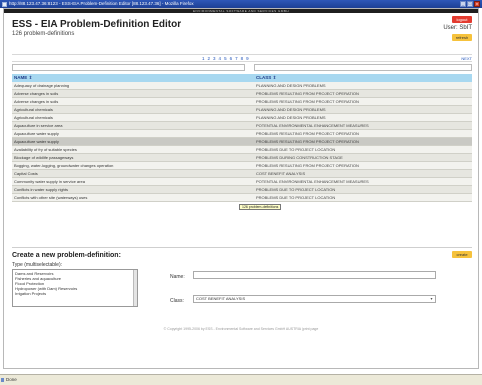  What do you see at coordinates (260, 207) in the screenshot?
I see `tooltip: 126 problem-definitions` at bounding box center [260, 207].